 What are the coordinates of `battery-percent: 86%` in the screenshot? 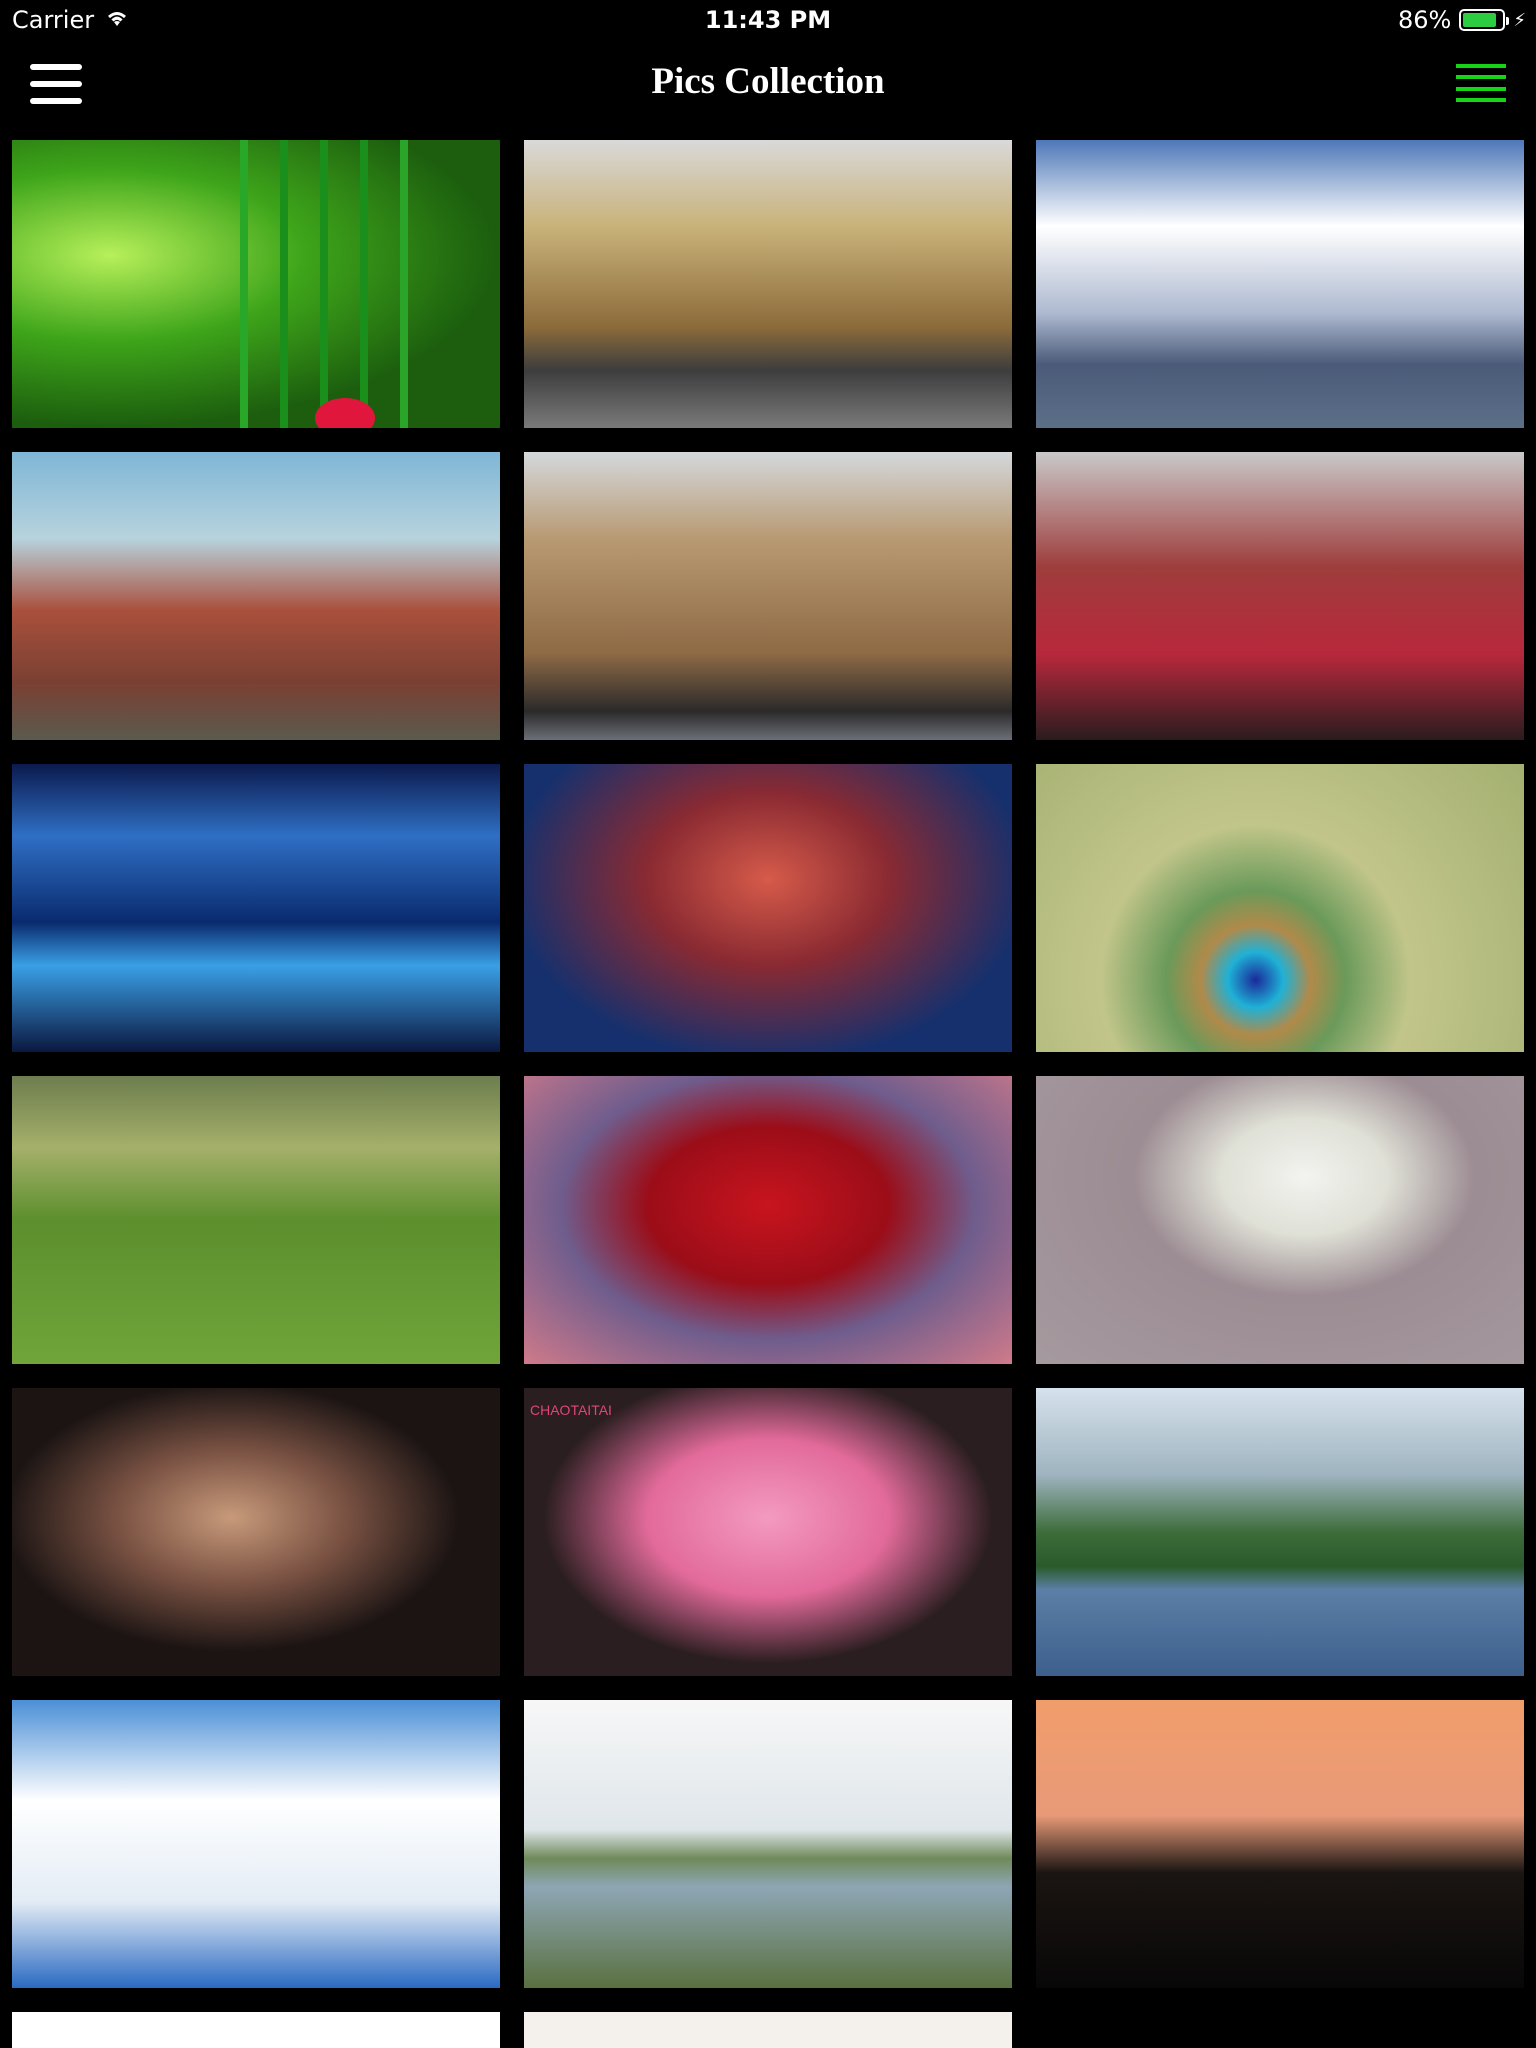 It's located at (1425, 20).